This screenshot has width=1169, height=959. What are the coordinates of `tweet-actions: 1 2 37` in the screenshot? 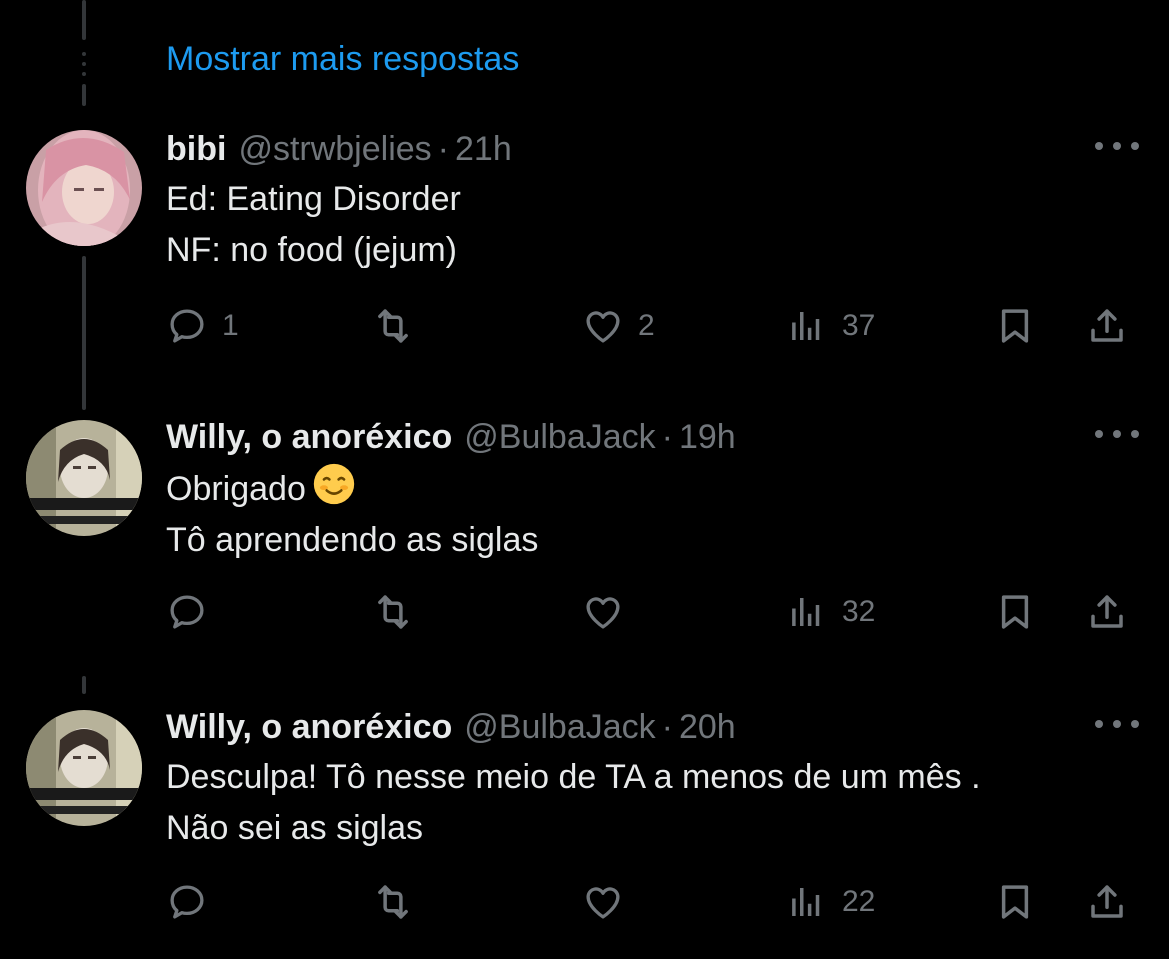 It's located at (653, 326).